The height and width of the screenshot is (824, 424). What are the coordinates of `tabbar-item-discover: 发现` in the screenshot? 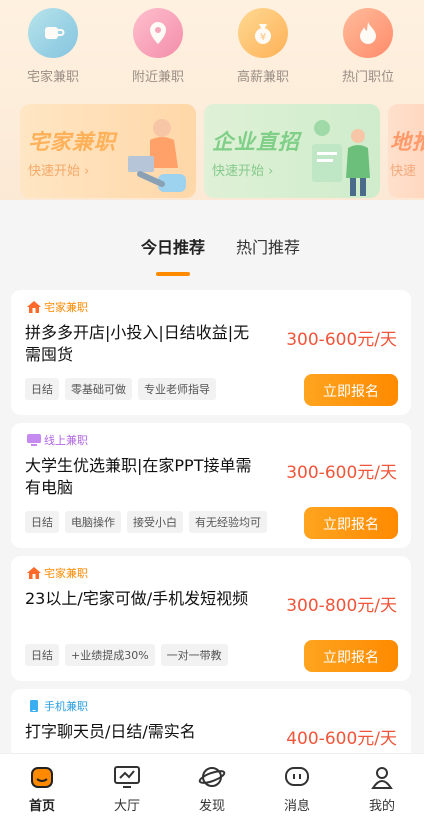 It's located at (212, 789).